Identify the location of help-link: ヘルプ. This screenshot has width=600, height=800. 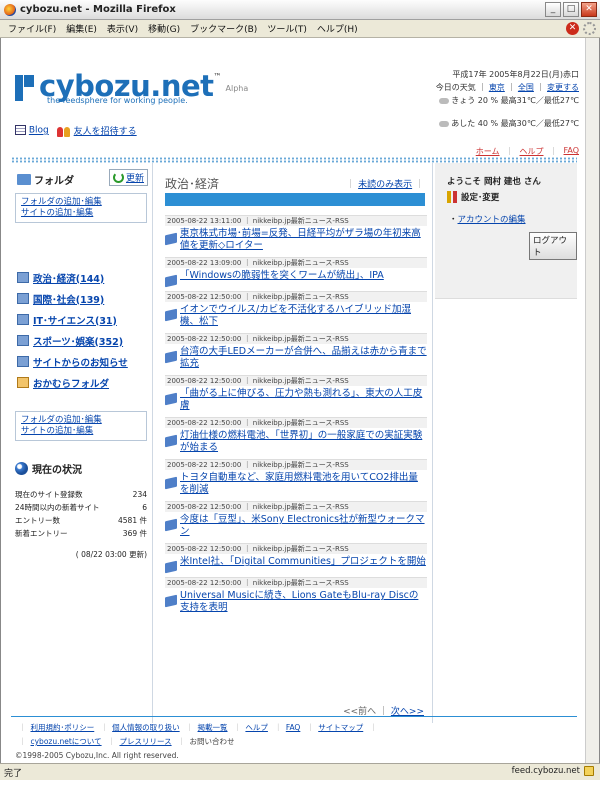
(532, 151).